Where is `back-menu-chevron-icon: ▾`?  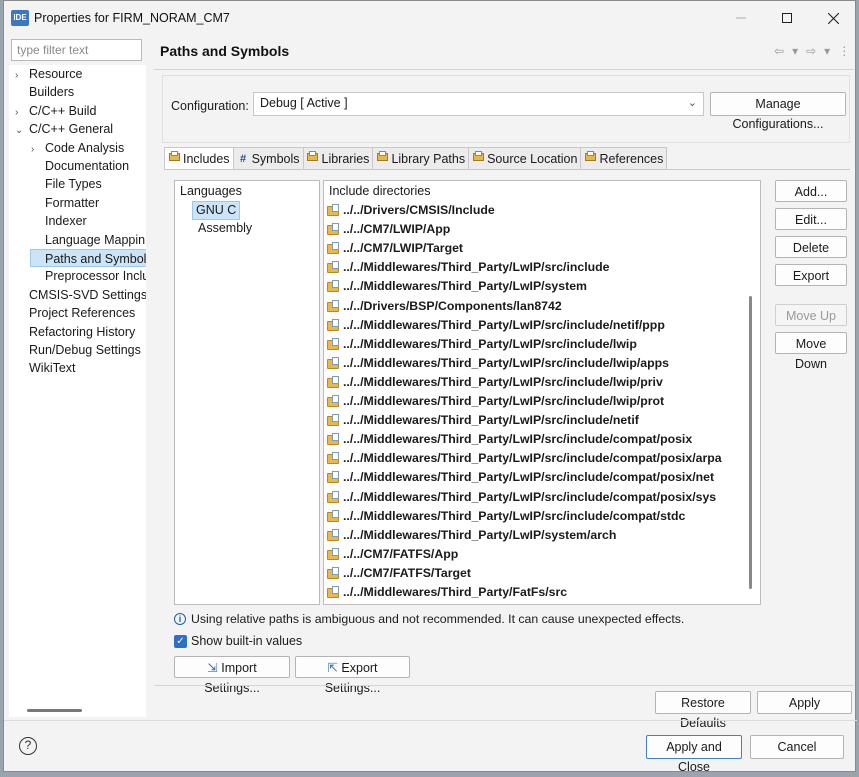 back-menu-chevron-icon: ▾ is located at coordinates (795, 51).